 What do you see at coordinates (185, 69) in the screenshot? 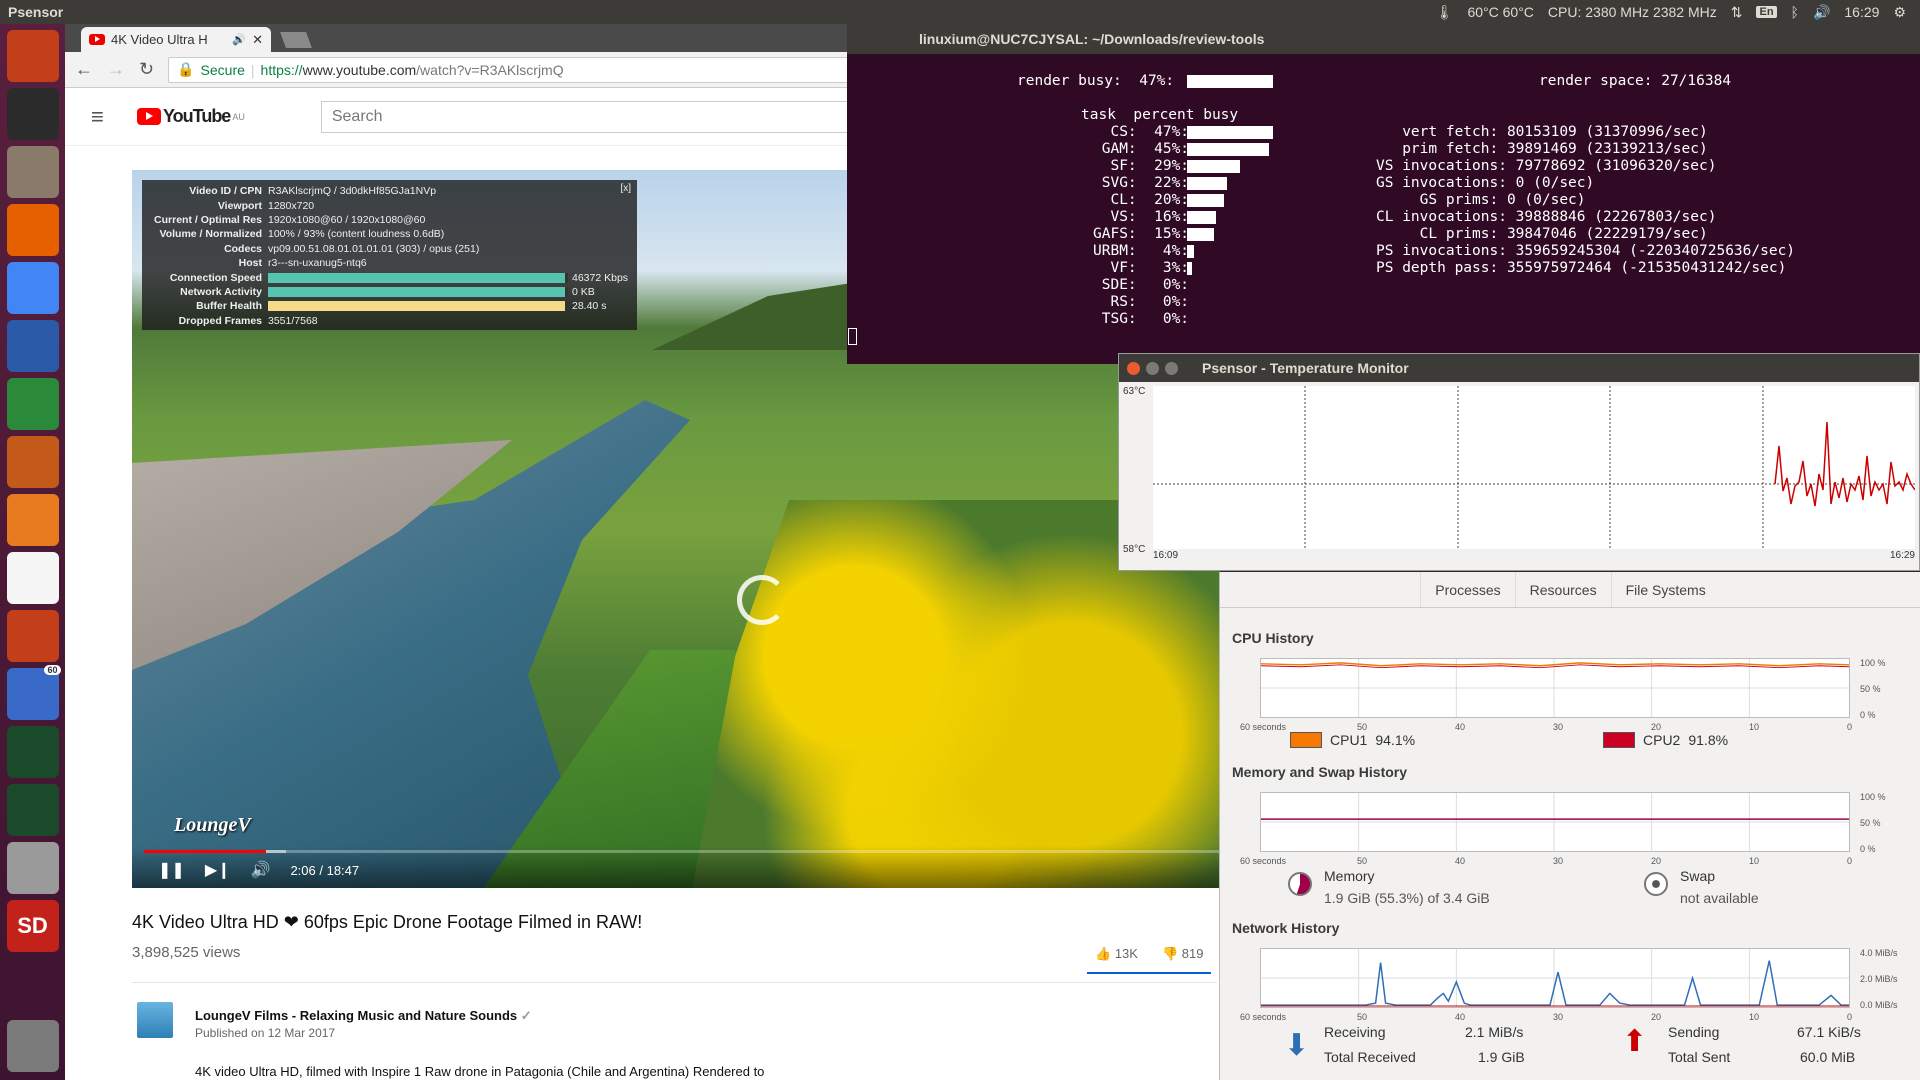
I see `lock-icon: 🔒` at bounding box center [185, 69].